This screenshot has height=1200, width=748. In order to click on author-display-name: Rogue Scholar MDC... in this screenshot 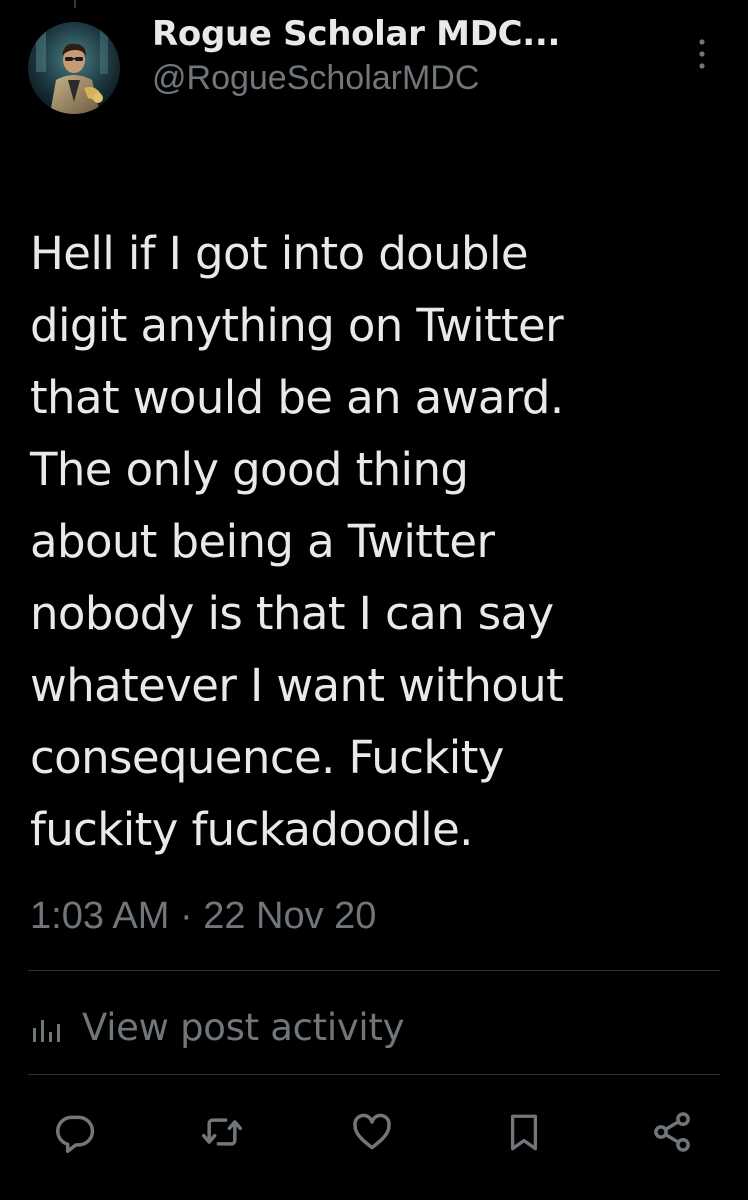, I will do `click(356, 34)`.